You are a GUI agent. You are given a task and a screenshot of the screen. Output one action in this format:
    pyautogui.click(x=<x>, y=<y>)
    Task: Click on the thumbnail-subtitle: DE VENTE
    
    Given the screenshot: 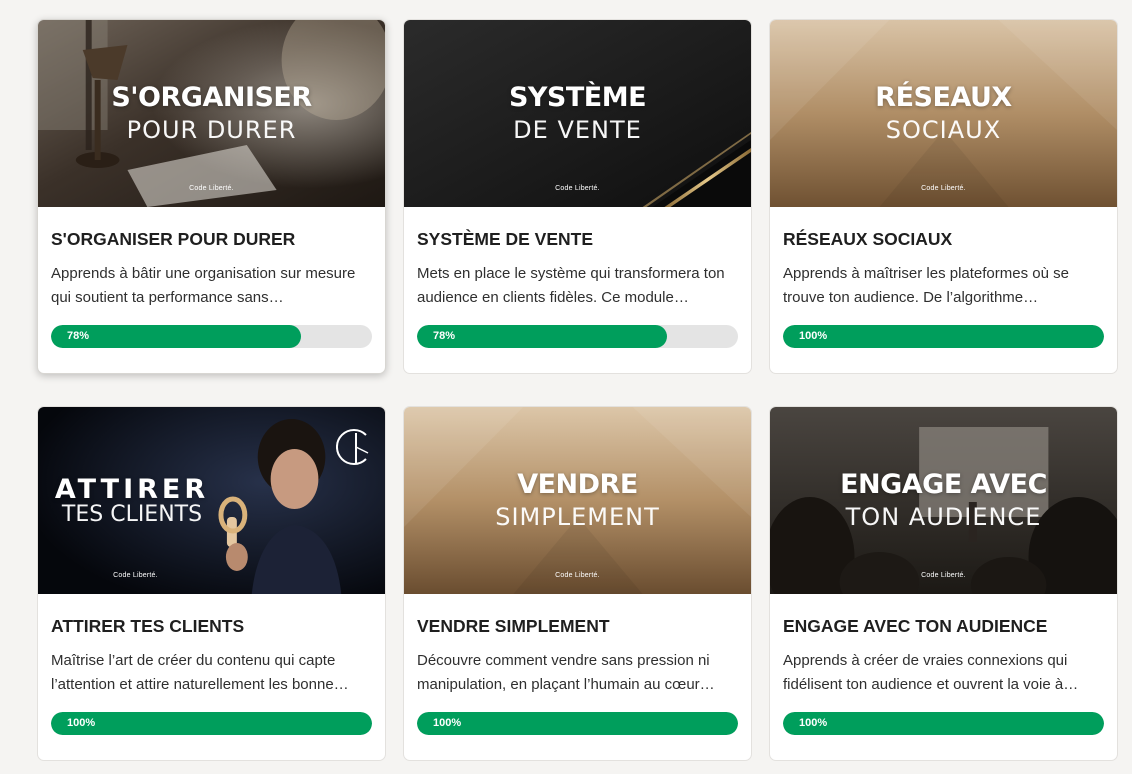 What is the action you would take?
    pyautogui.click(x=577, y=130)
    